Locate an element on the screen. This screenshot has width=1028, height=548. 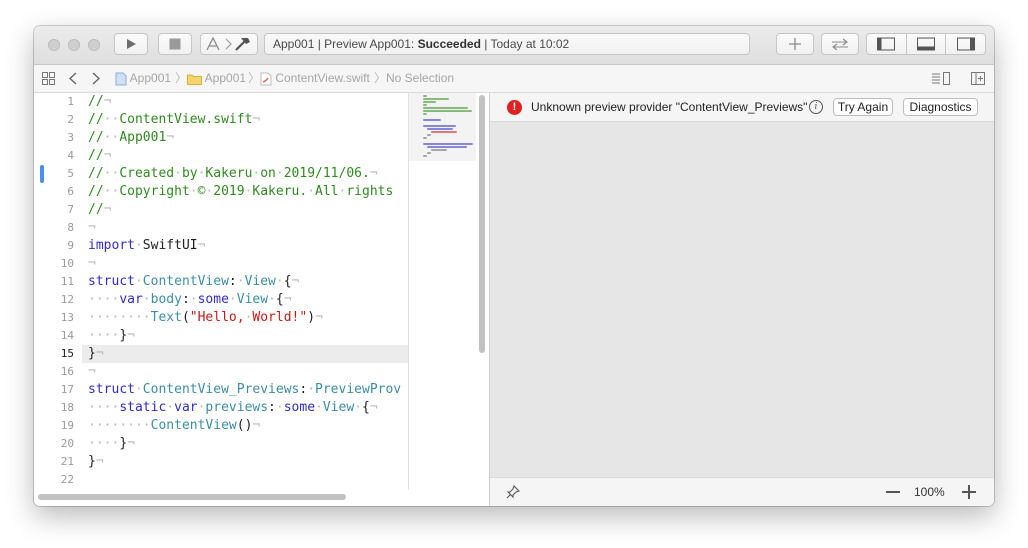
toggle-debug-area-button is located at coordinates (925, 44).